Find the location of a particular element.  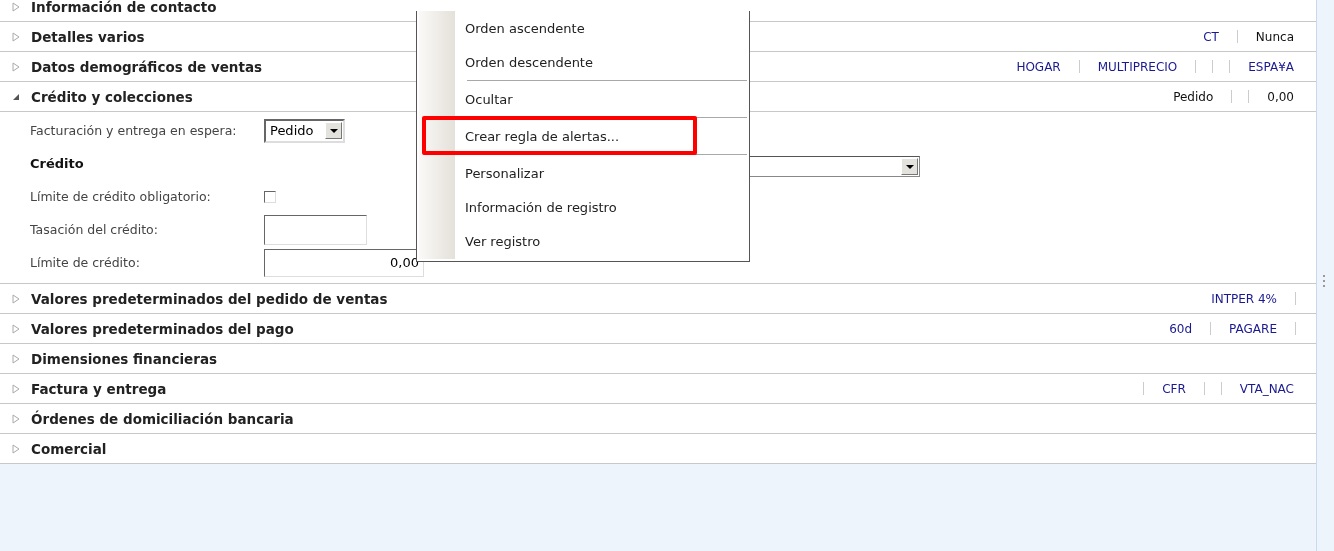

field-label: Facturación y entrega en espera: is located at coordinates (134, 130).